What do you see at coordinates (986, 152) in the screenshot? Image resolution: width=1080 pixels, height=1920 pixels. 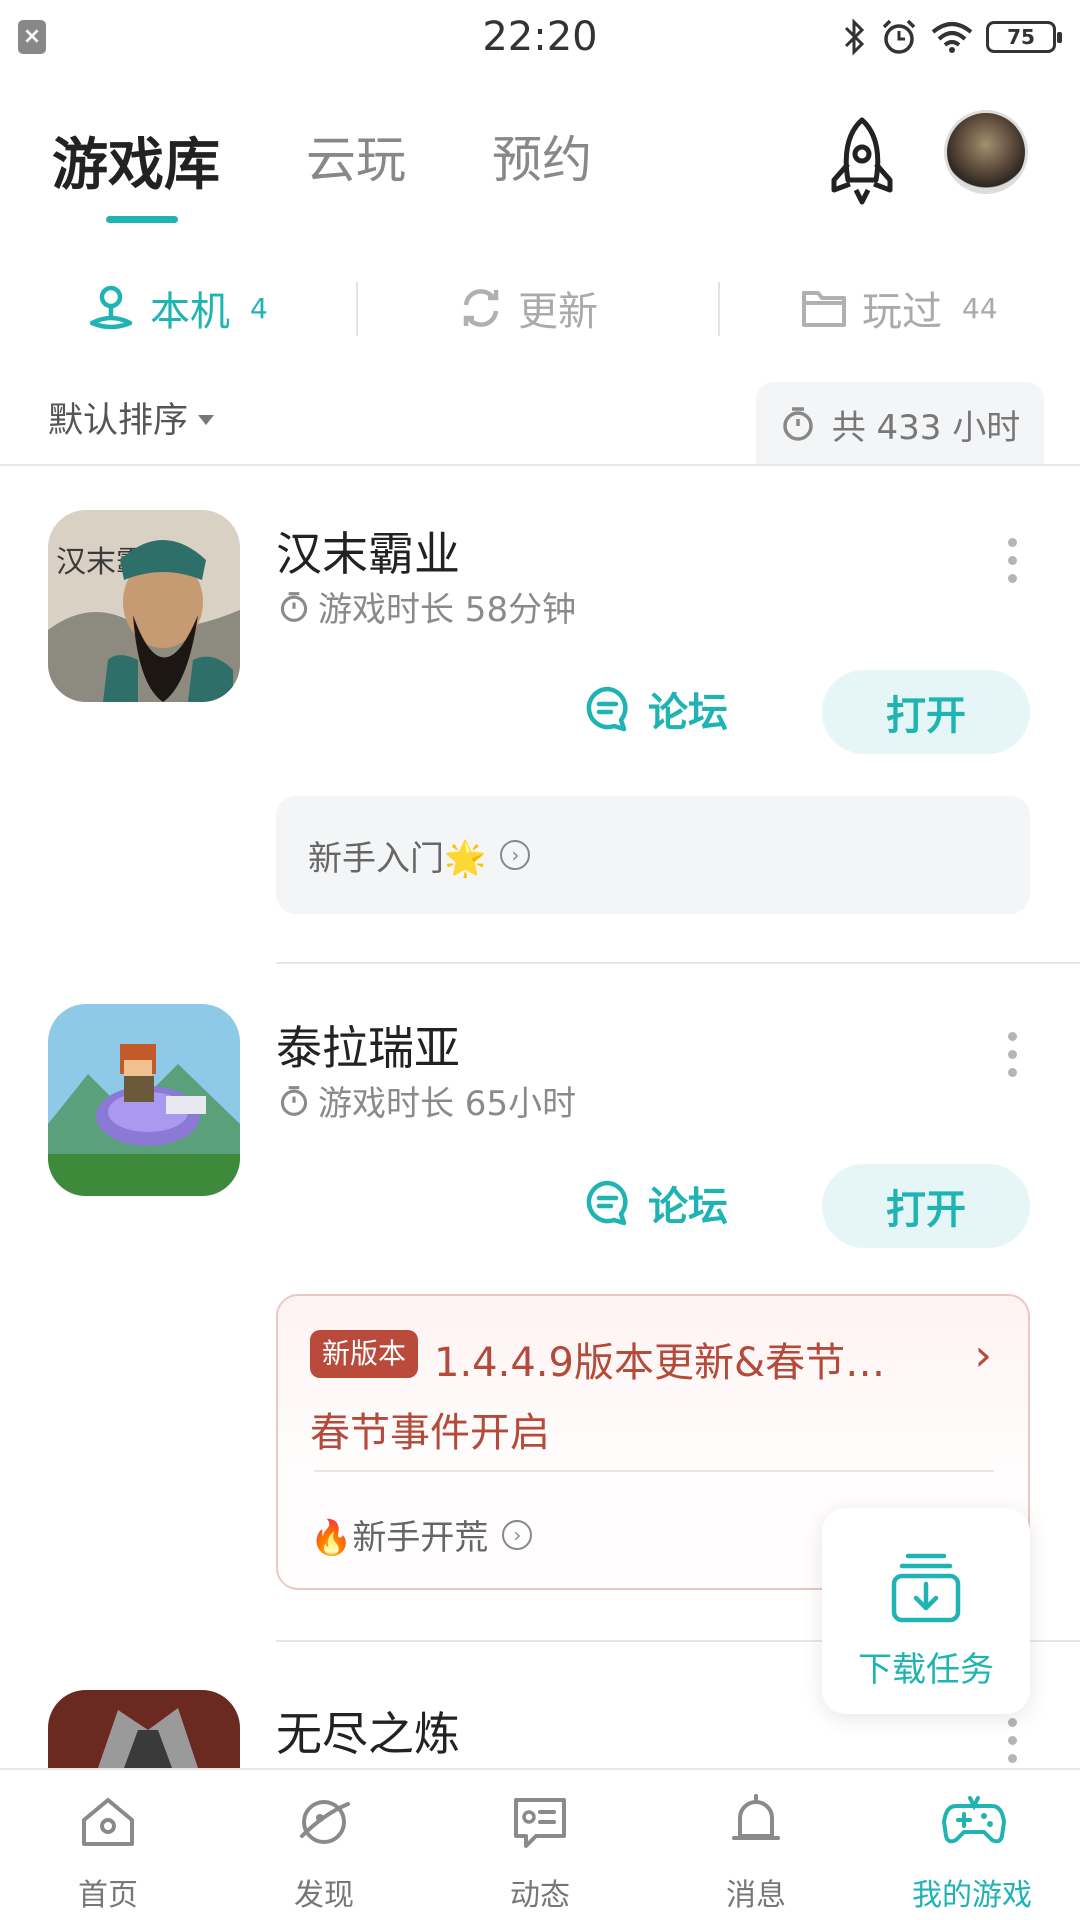 I see `user-avatar` at bounding box center [986, 152].